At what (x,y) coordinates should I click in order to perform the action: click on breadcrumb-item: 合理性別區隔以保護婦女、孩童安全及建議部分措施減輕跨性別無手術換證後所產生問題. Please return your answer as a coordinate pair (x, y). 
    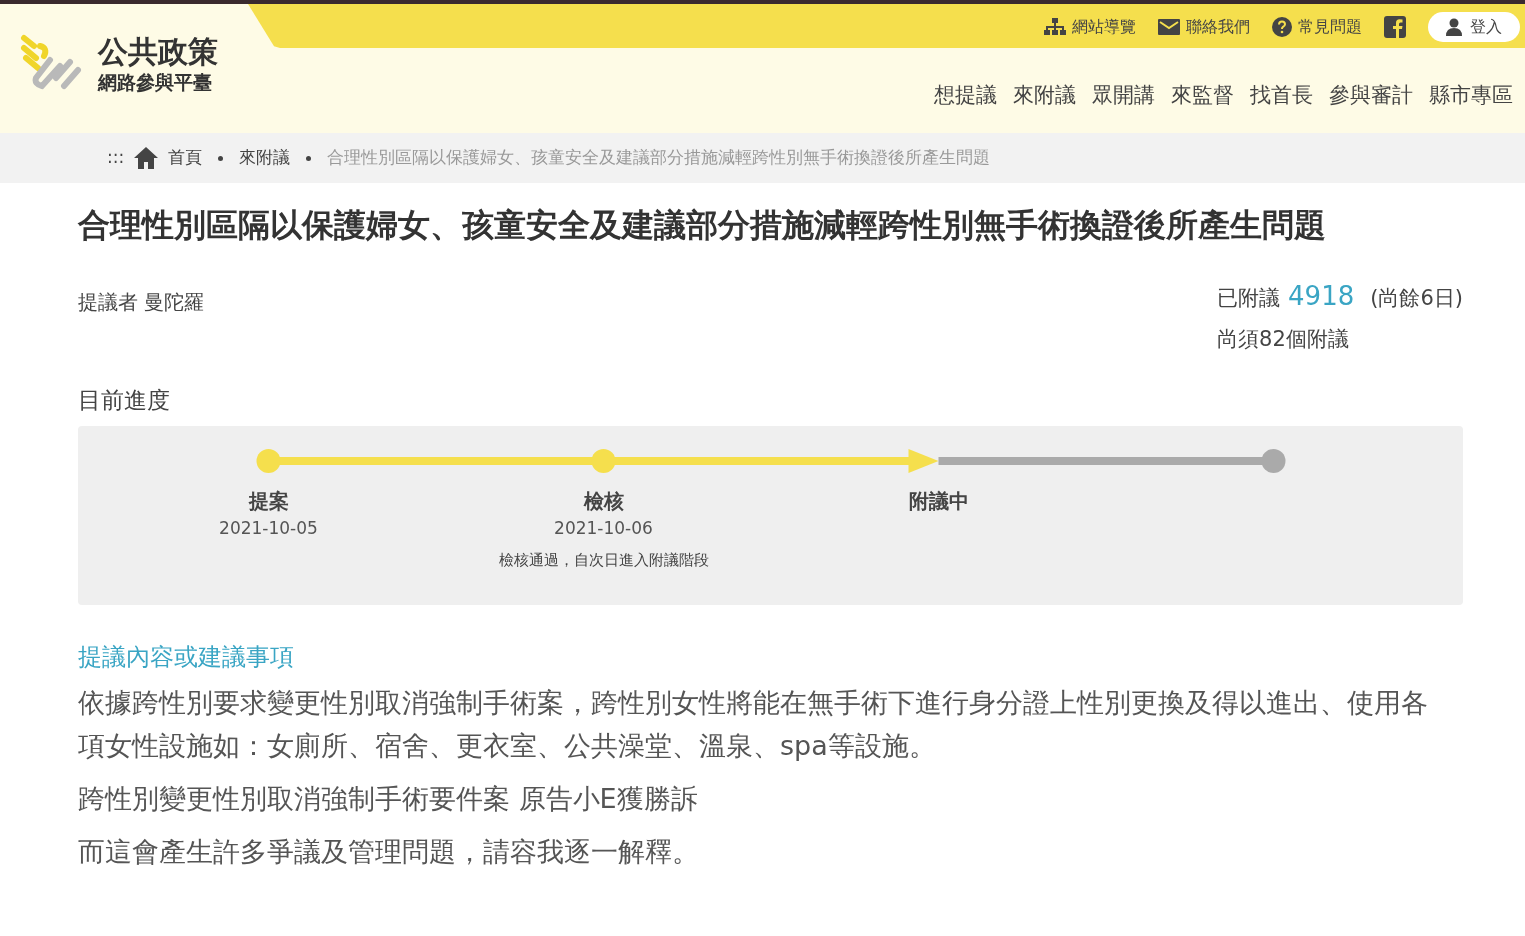
    Looking at the image, I should click on (659, 158).